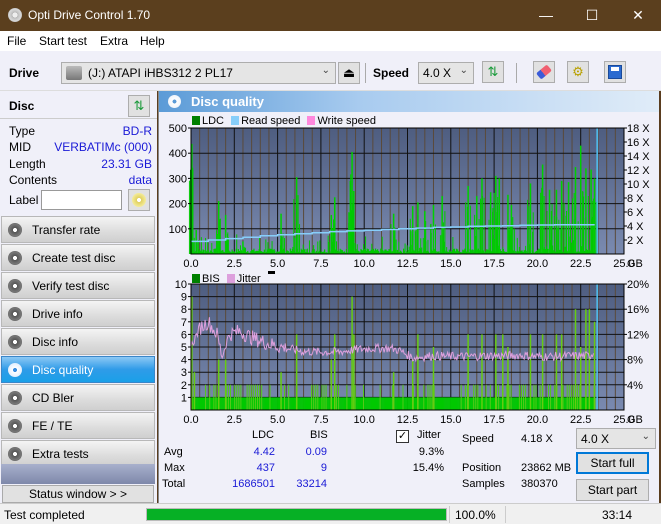 Image resolution: width=661 pixels, height=524 pixels. I want to click on avg-jitter: 9.3%, so click(431, 452).